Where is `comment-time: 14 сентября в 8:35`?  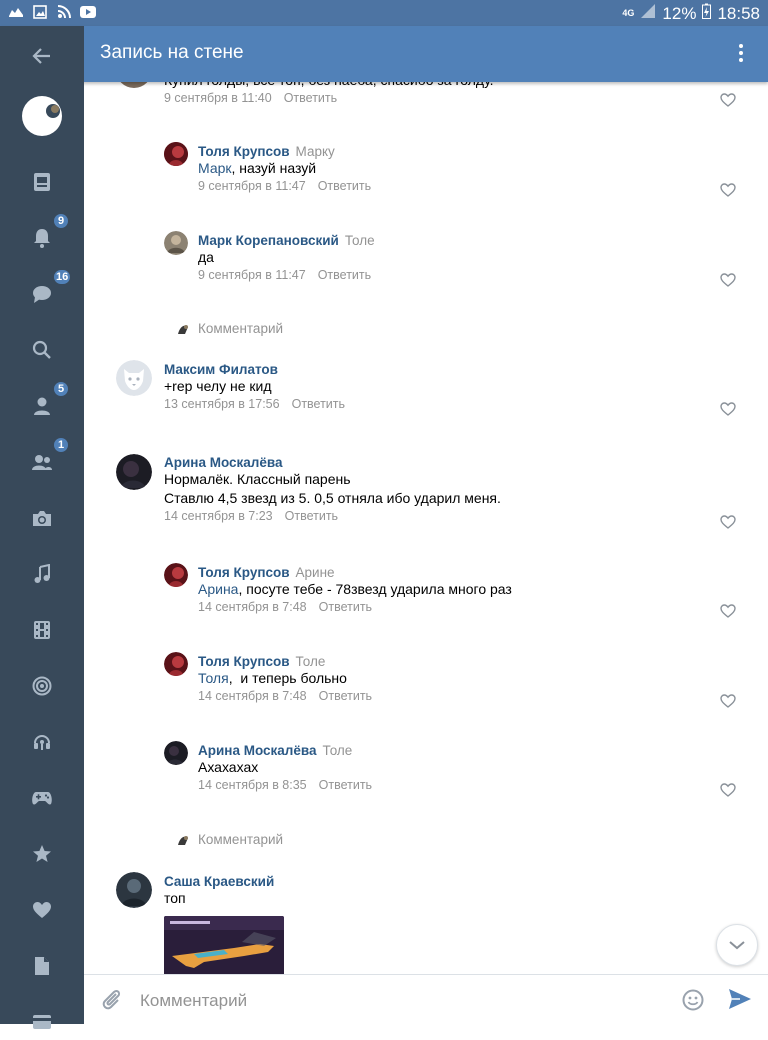 comment-time: 14 сентября в 8:35 is located at coordinates (252, 785).